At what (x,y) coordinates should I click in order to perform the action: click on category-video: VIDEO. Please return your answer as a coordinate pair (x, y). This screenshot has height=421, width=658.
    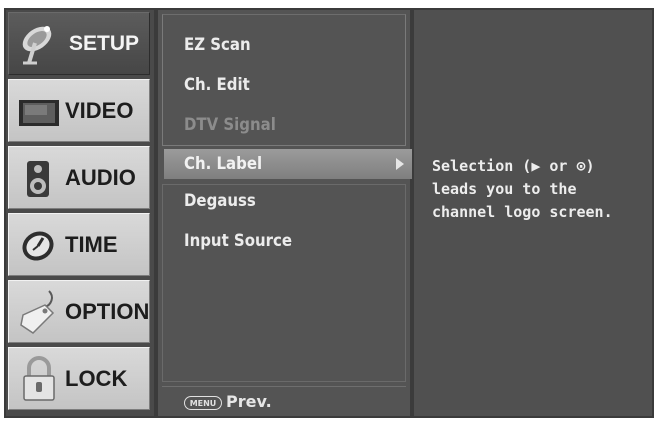
    Looking at the image, I should click on (79, 110).